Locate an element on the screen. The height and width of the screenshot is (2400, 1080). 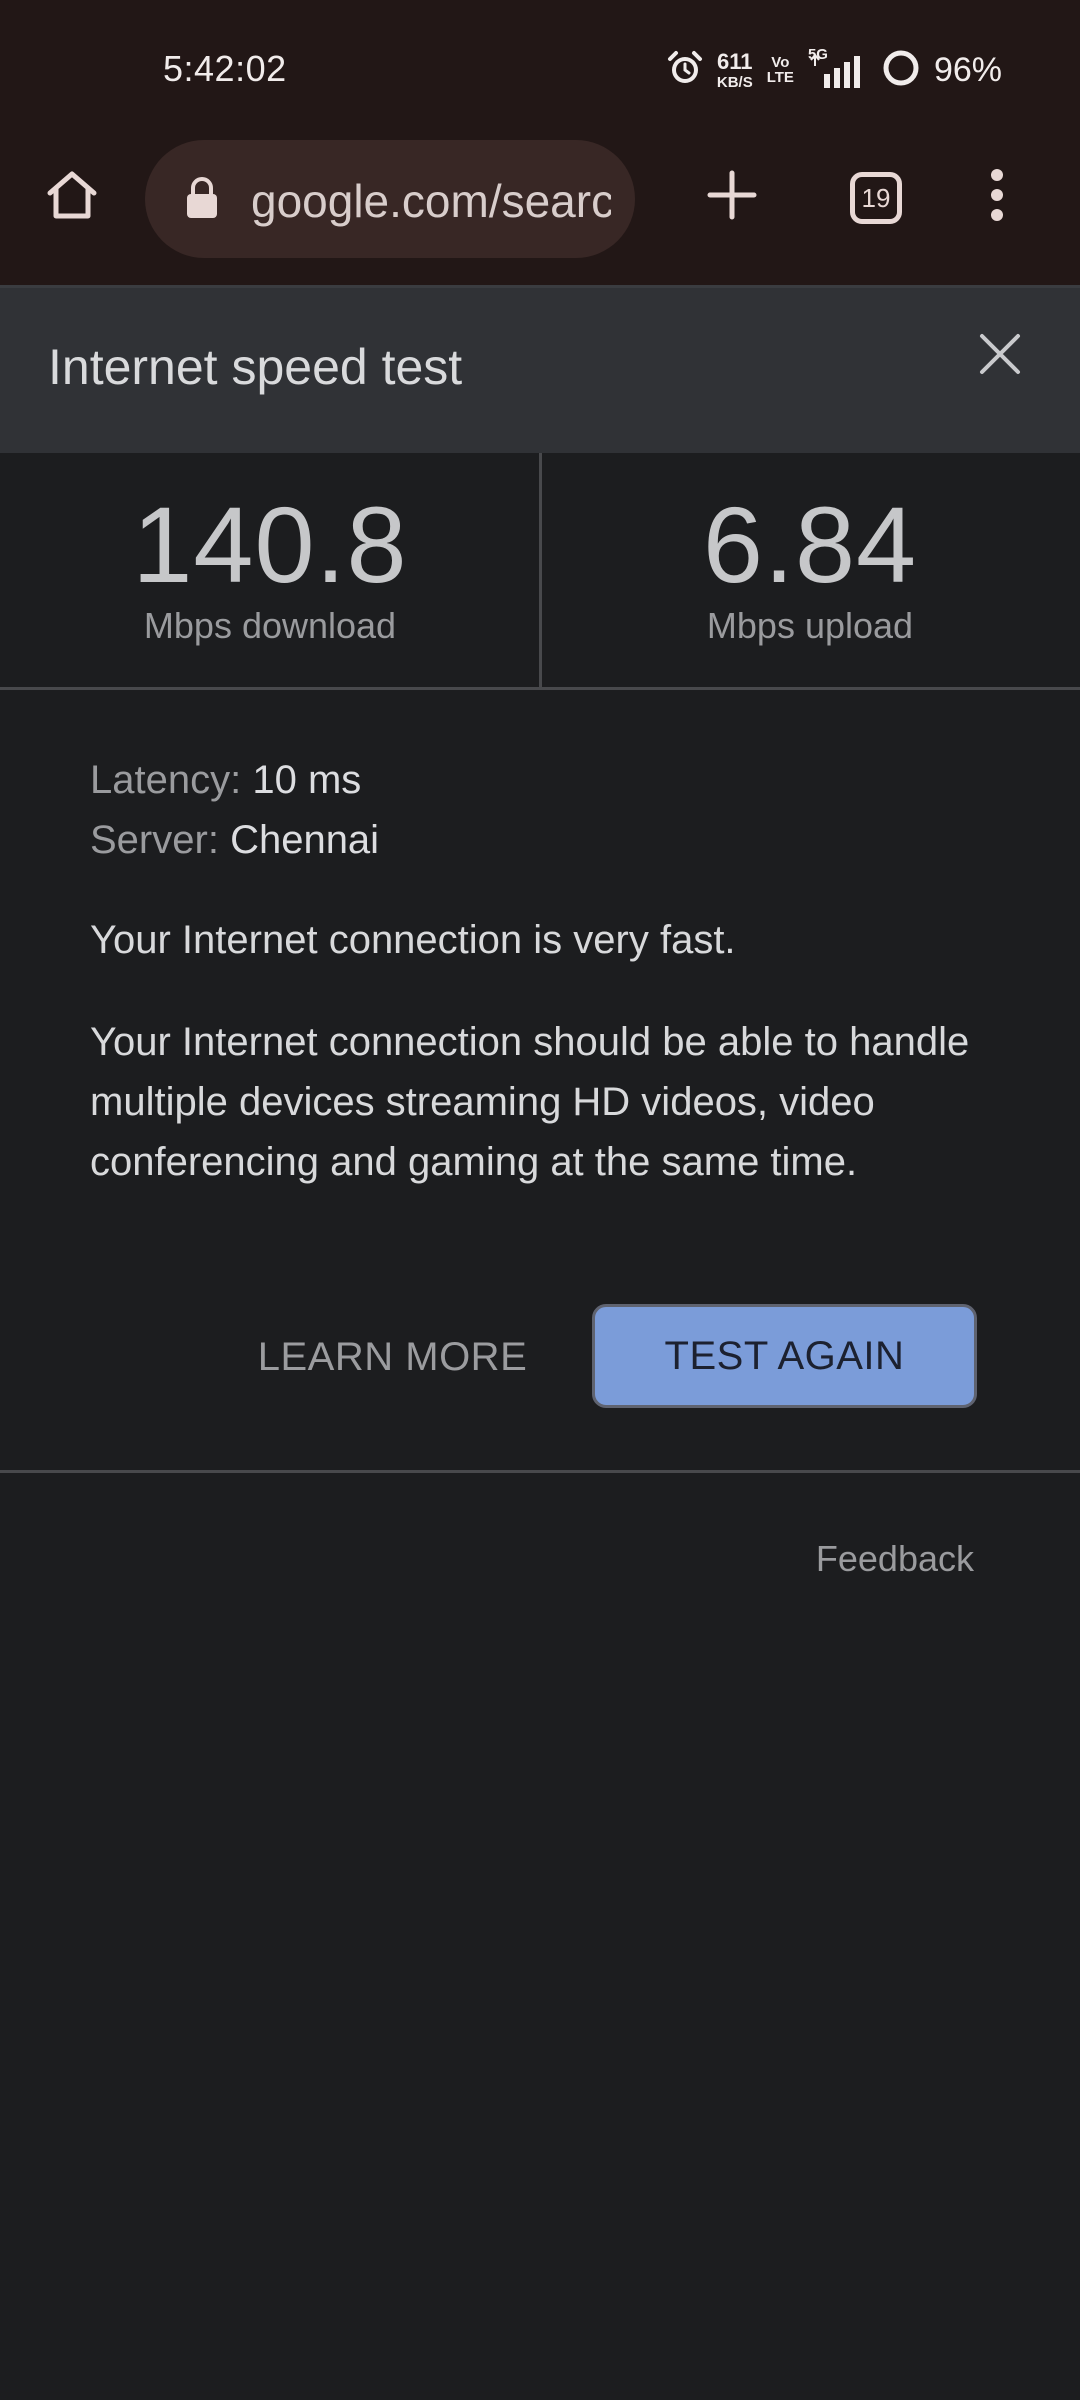
download-metric: 140.8 Mbps download is located at coordinates (270, 569).